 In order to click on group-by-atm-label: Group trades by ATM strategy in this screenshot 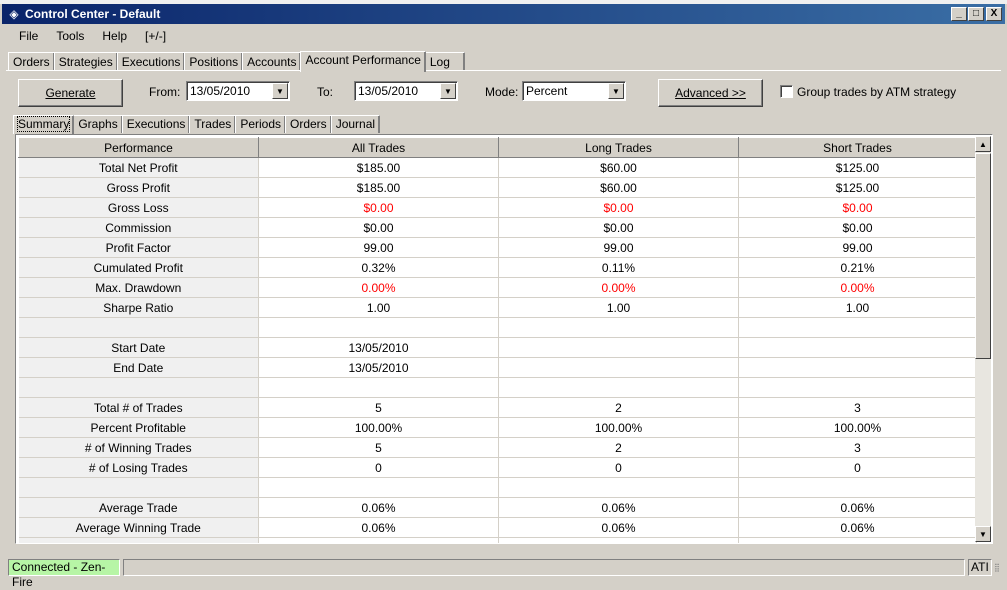, I will do `click(877, 92)`.